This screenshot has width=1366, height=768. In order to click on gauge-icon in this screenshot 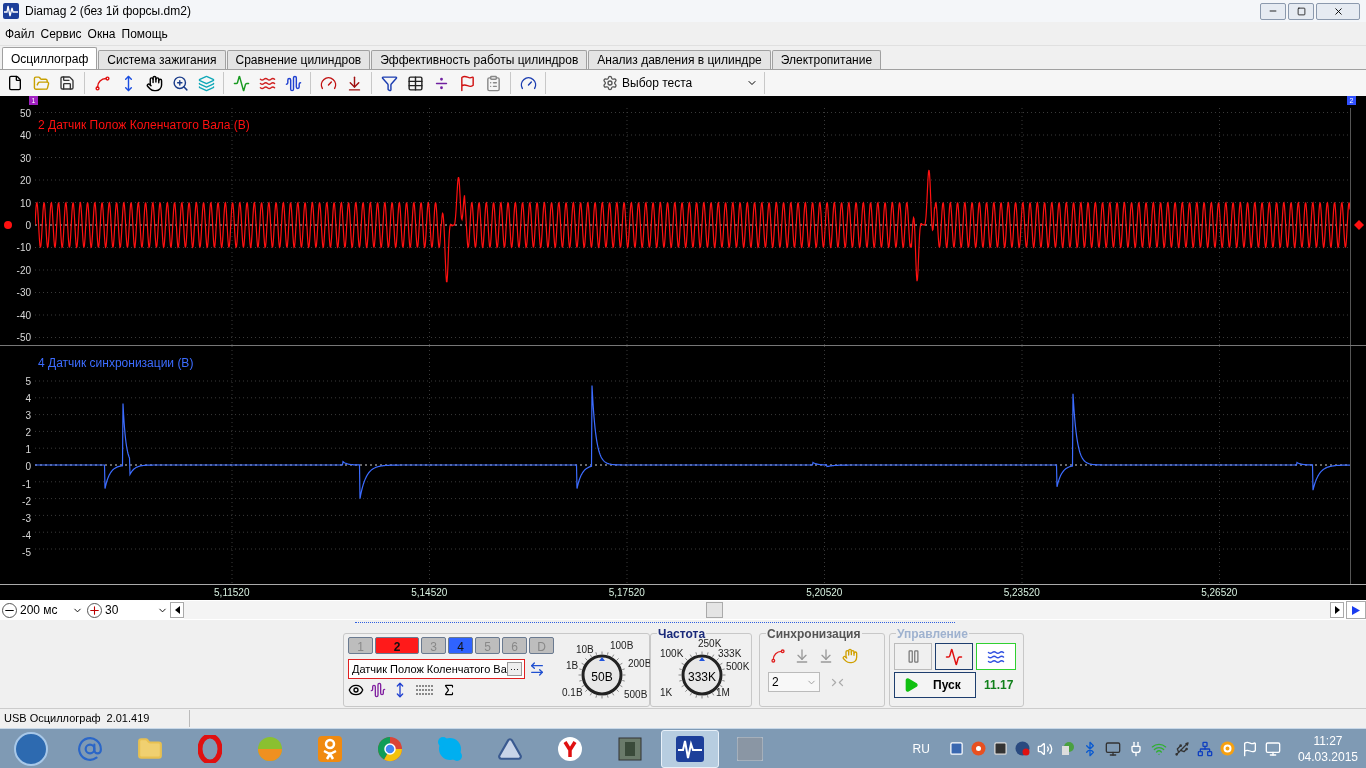, I will do `click(328, 83)`.